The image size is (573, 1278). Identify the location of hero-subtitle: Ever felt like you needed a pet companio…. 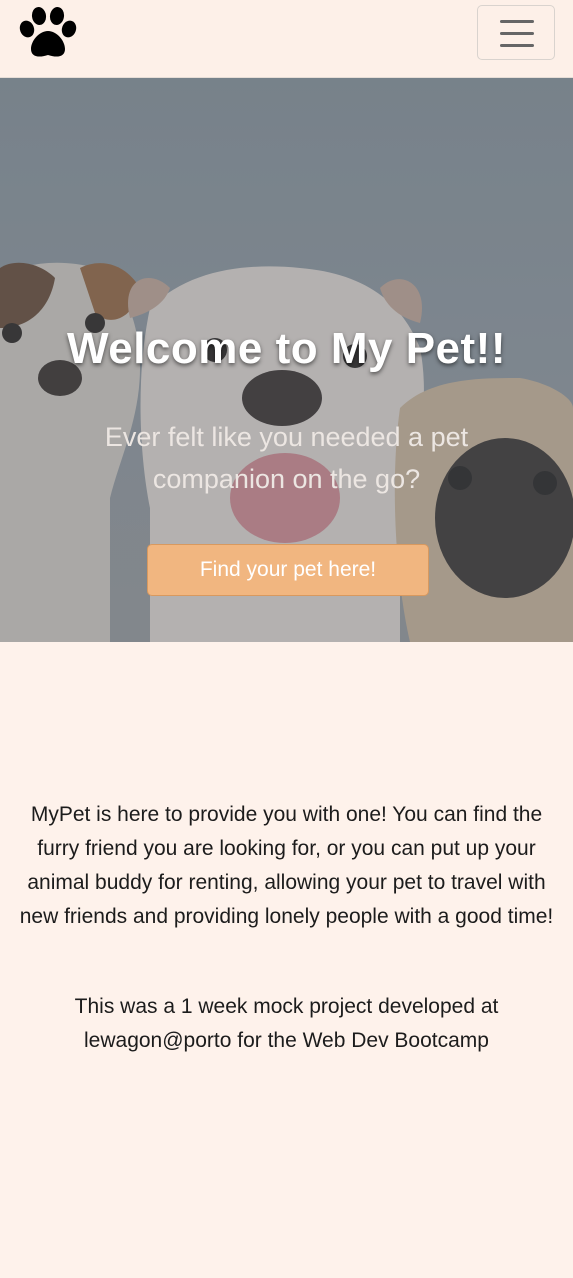
(286, 458).